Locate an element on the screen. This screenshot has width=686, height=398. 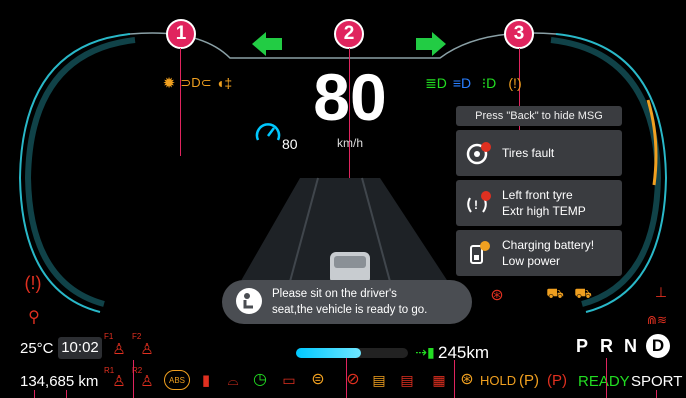
speed-value: 80 is located at coordinates (350, 97).